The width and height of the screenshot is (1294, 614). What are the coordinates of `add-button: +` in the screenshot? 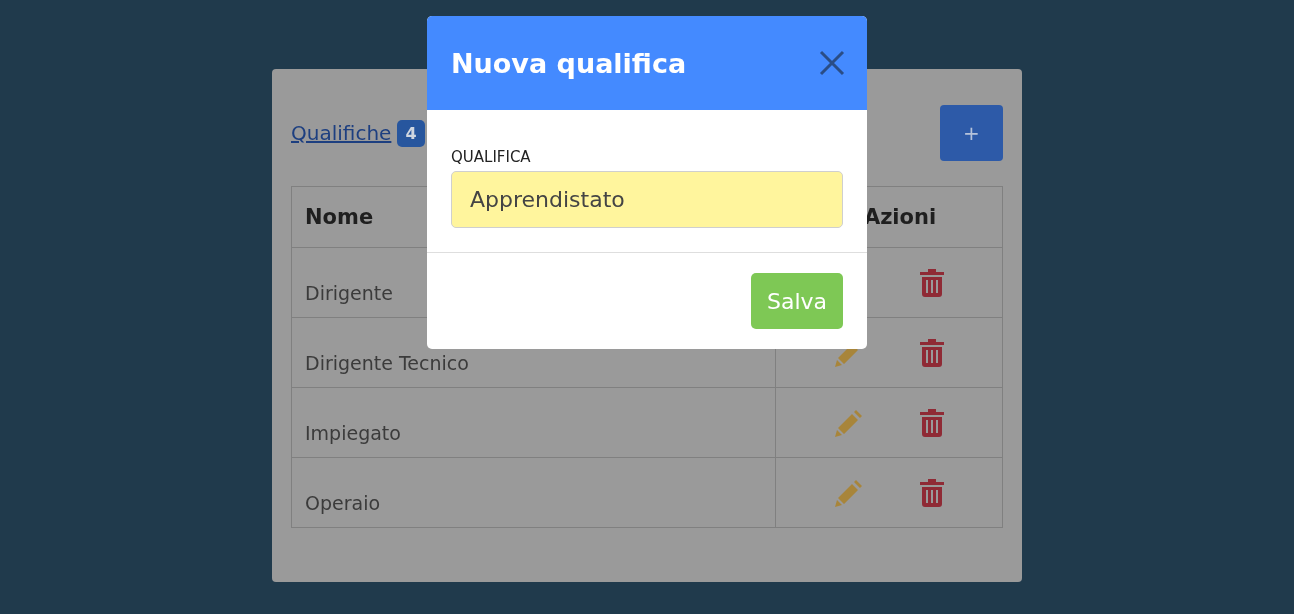 It's located at (971, 133).